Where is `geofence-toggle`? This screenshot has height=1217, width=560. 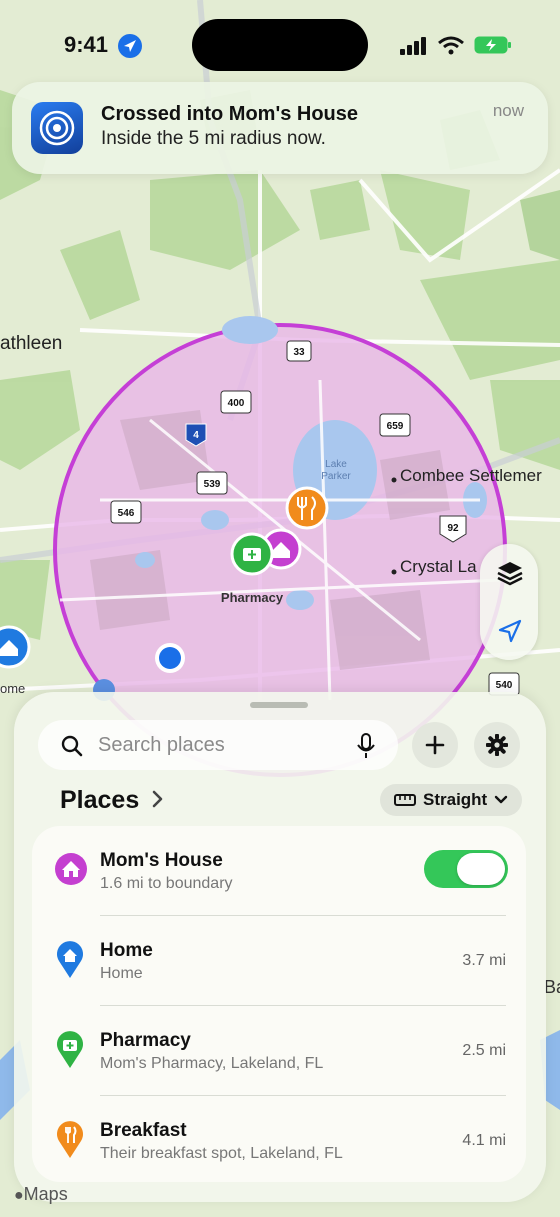 geofence-toggle is located at coordinates (466, 869).